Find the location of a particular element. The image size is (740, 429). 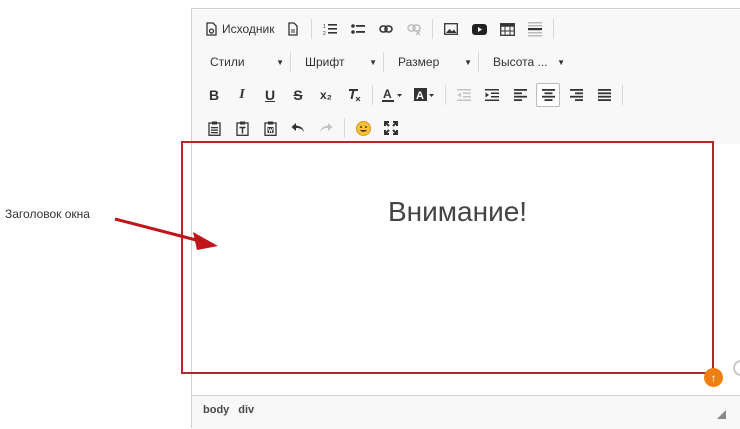

annotation-arrow-icon is located at coordinates (166, 233).